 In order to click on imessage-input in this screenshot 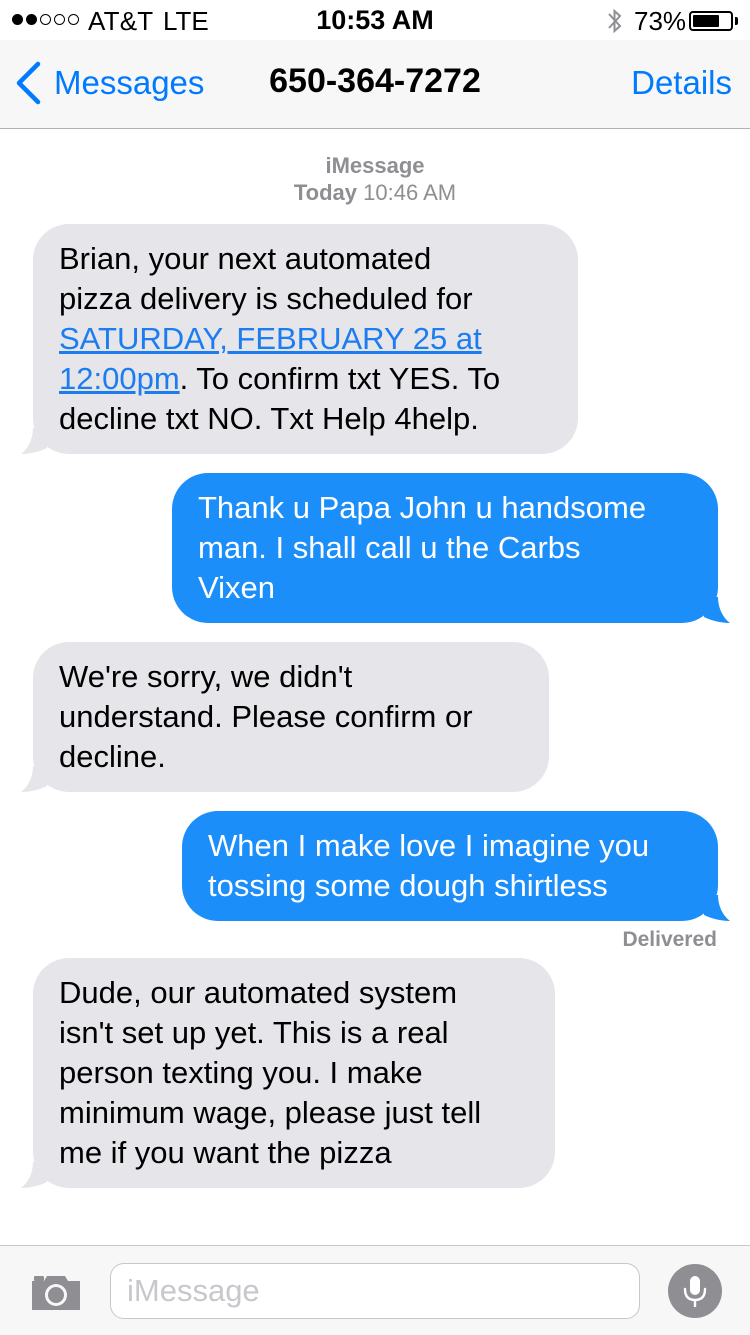, I will do `click(375, 1291)`.